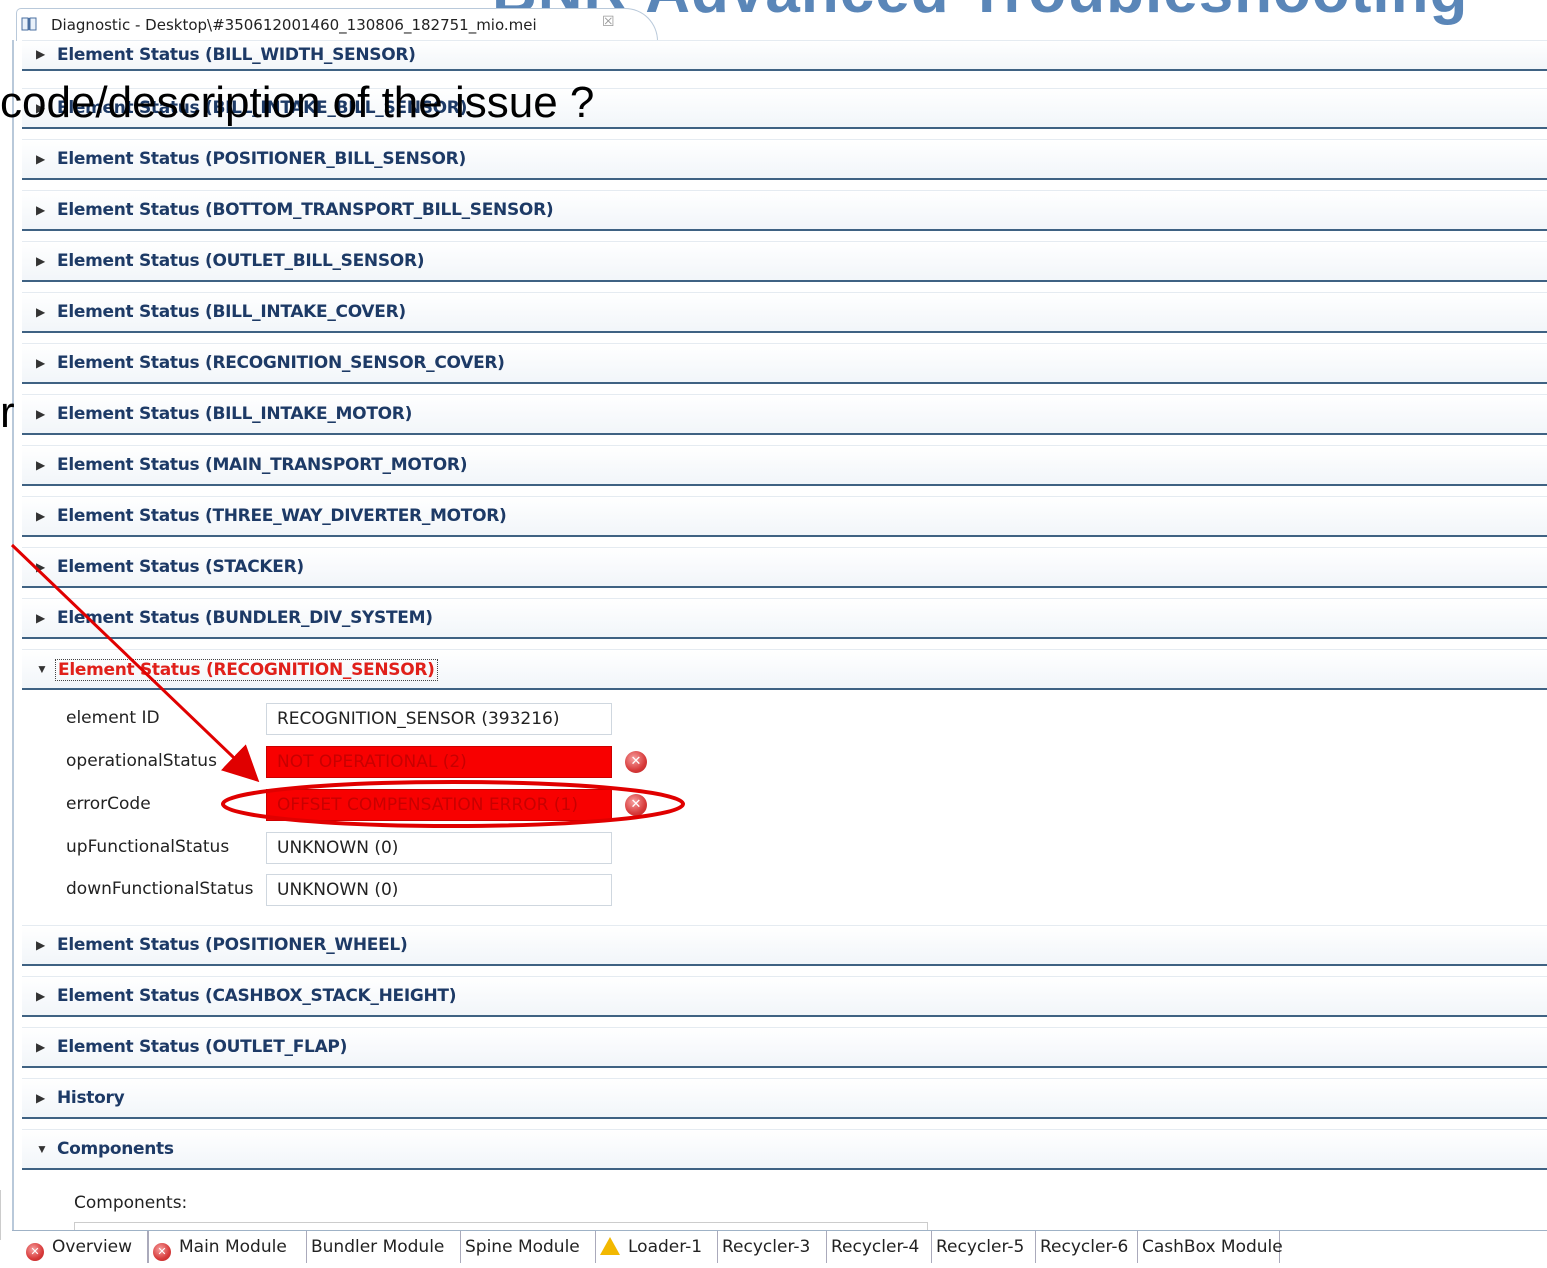 This screenshot has width=1547, height=1268. Describe the element at coordinates (784, 312) in the screenshot. I see `section-header: ▶ Element Status (BILL_INTAKE_COVER)` at that location.